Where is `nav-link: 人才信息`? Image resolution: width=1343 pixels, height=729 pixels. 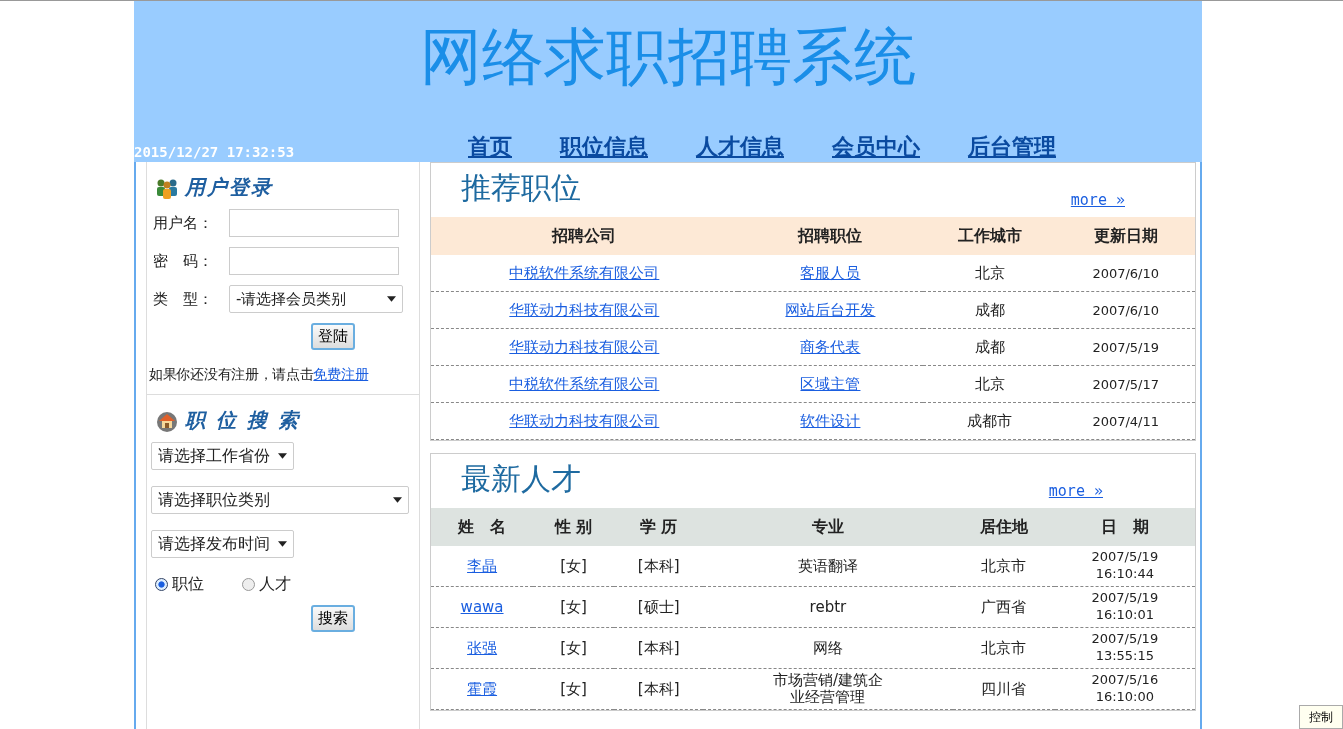 nav-link: 人才信息 is located at coordinates (740, 147).